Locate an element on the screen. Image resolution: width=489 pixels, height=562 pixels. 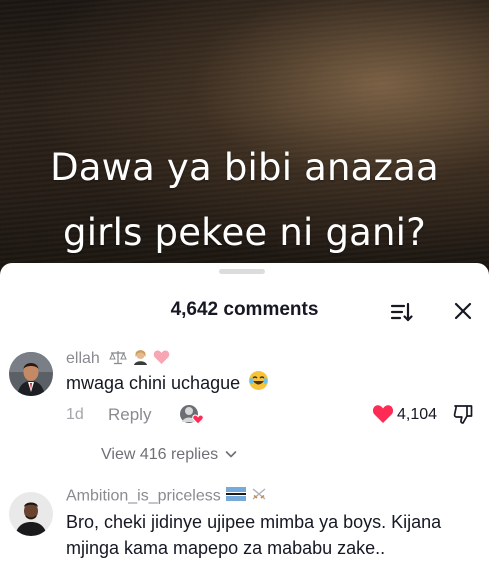
chevron-down-icon is located at coordinates (231, 455).